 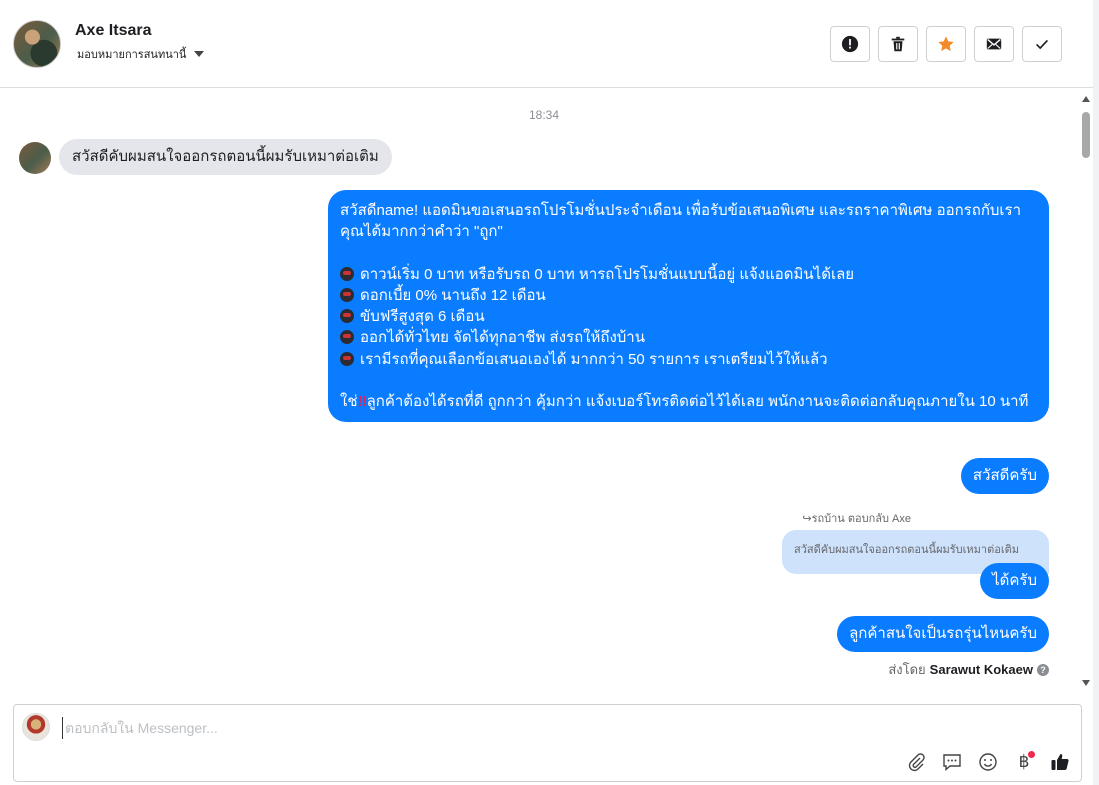 I want to click on outgoing-message-ok: ได้ครับ, so click(x=1014, y=581).